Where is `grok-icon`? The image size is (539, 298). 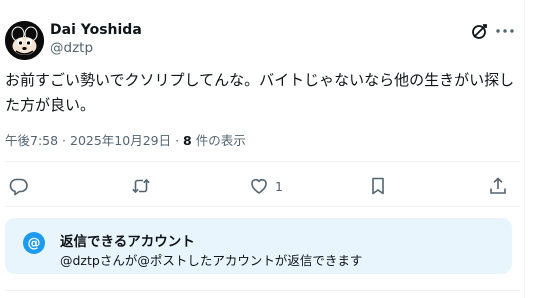
grok-icon is located at coordinates (480, 31).